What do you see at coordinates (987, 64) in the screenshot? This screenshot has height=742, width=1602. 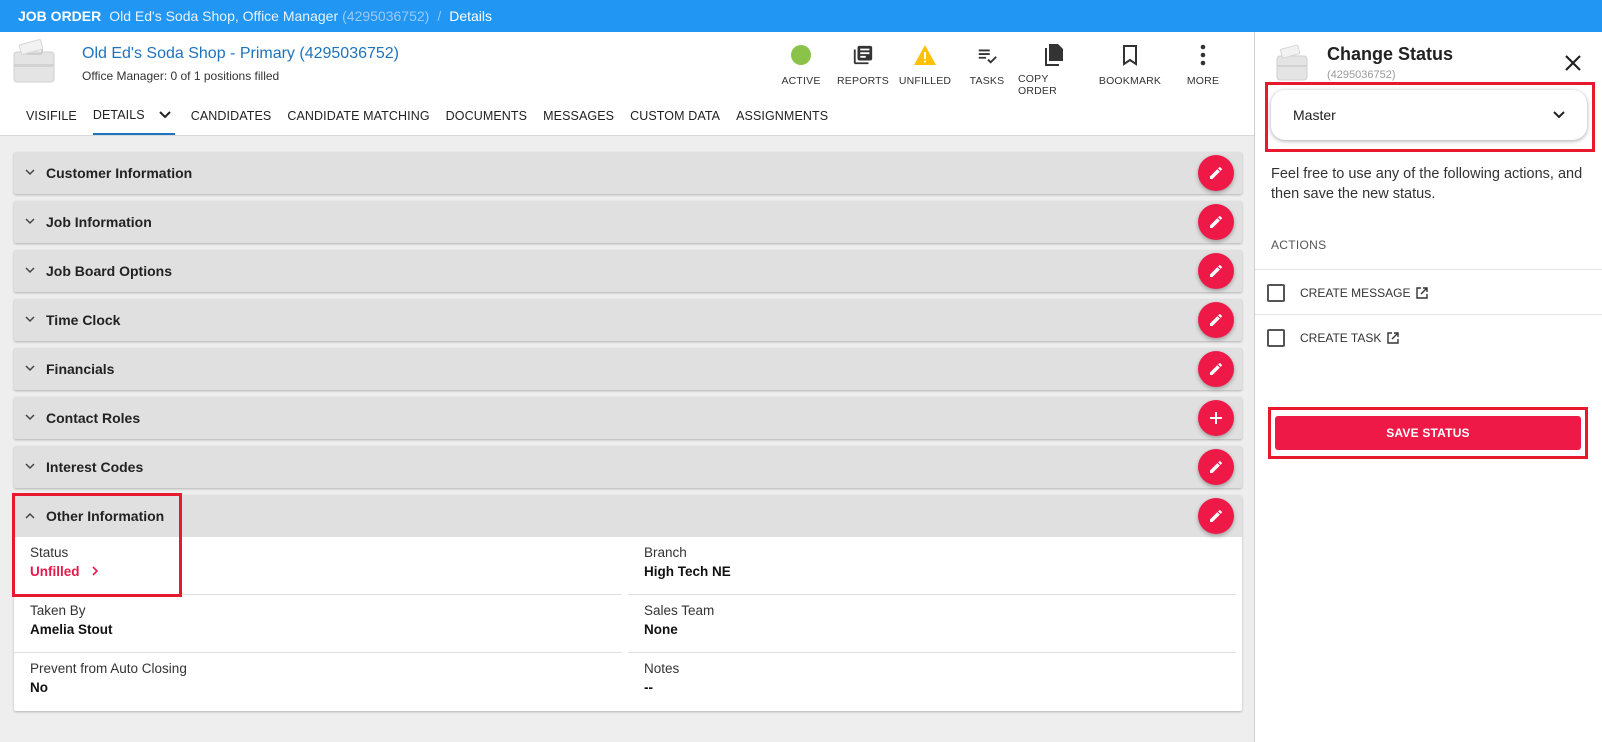 I see `tasks-action: TASKS` at bounding box center [987, 64].